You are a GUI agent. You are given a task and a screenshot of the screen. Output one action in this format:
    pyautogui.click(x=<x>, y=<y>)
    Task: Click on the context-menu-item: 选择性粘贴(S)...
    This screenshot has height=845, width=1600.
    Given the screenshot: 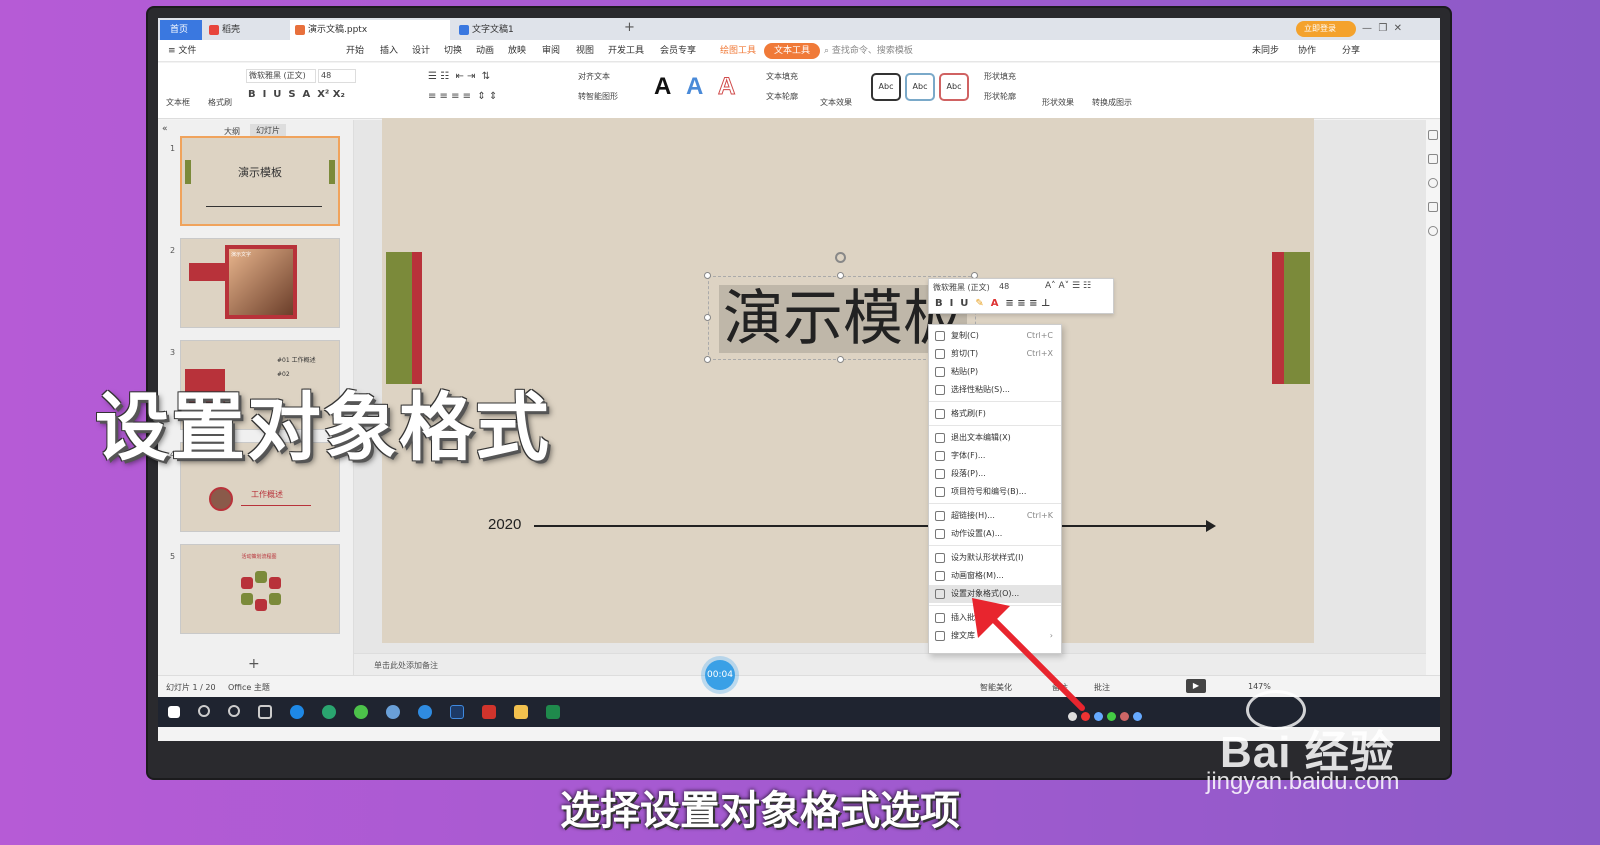 What is the action you would take?
    pyautogui.click(x=995, y=390)
    